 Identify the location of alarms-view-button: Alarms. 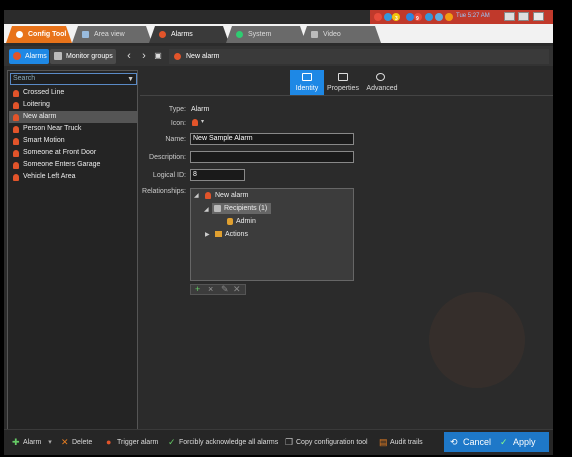
(29, 56).